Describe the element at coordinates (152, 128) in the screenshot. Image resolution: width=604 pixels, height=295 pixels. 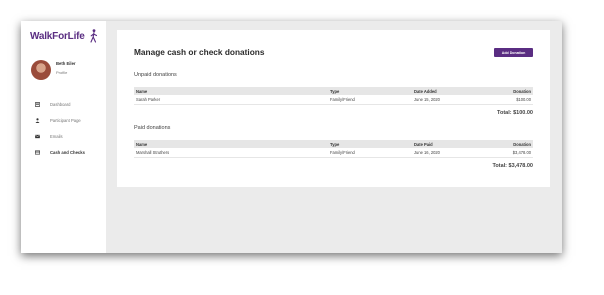
I see `paid-section-title: Paid donations` at that location.